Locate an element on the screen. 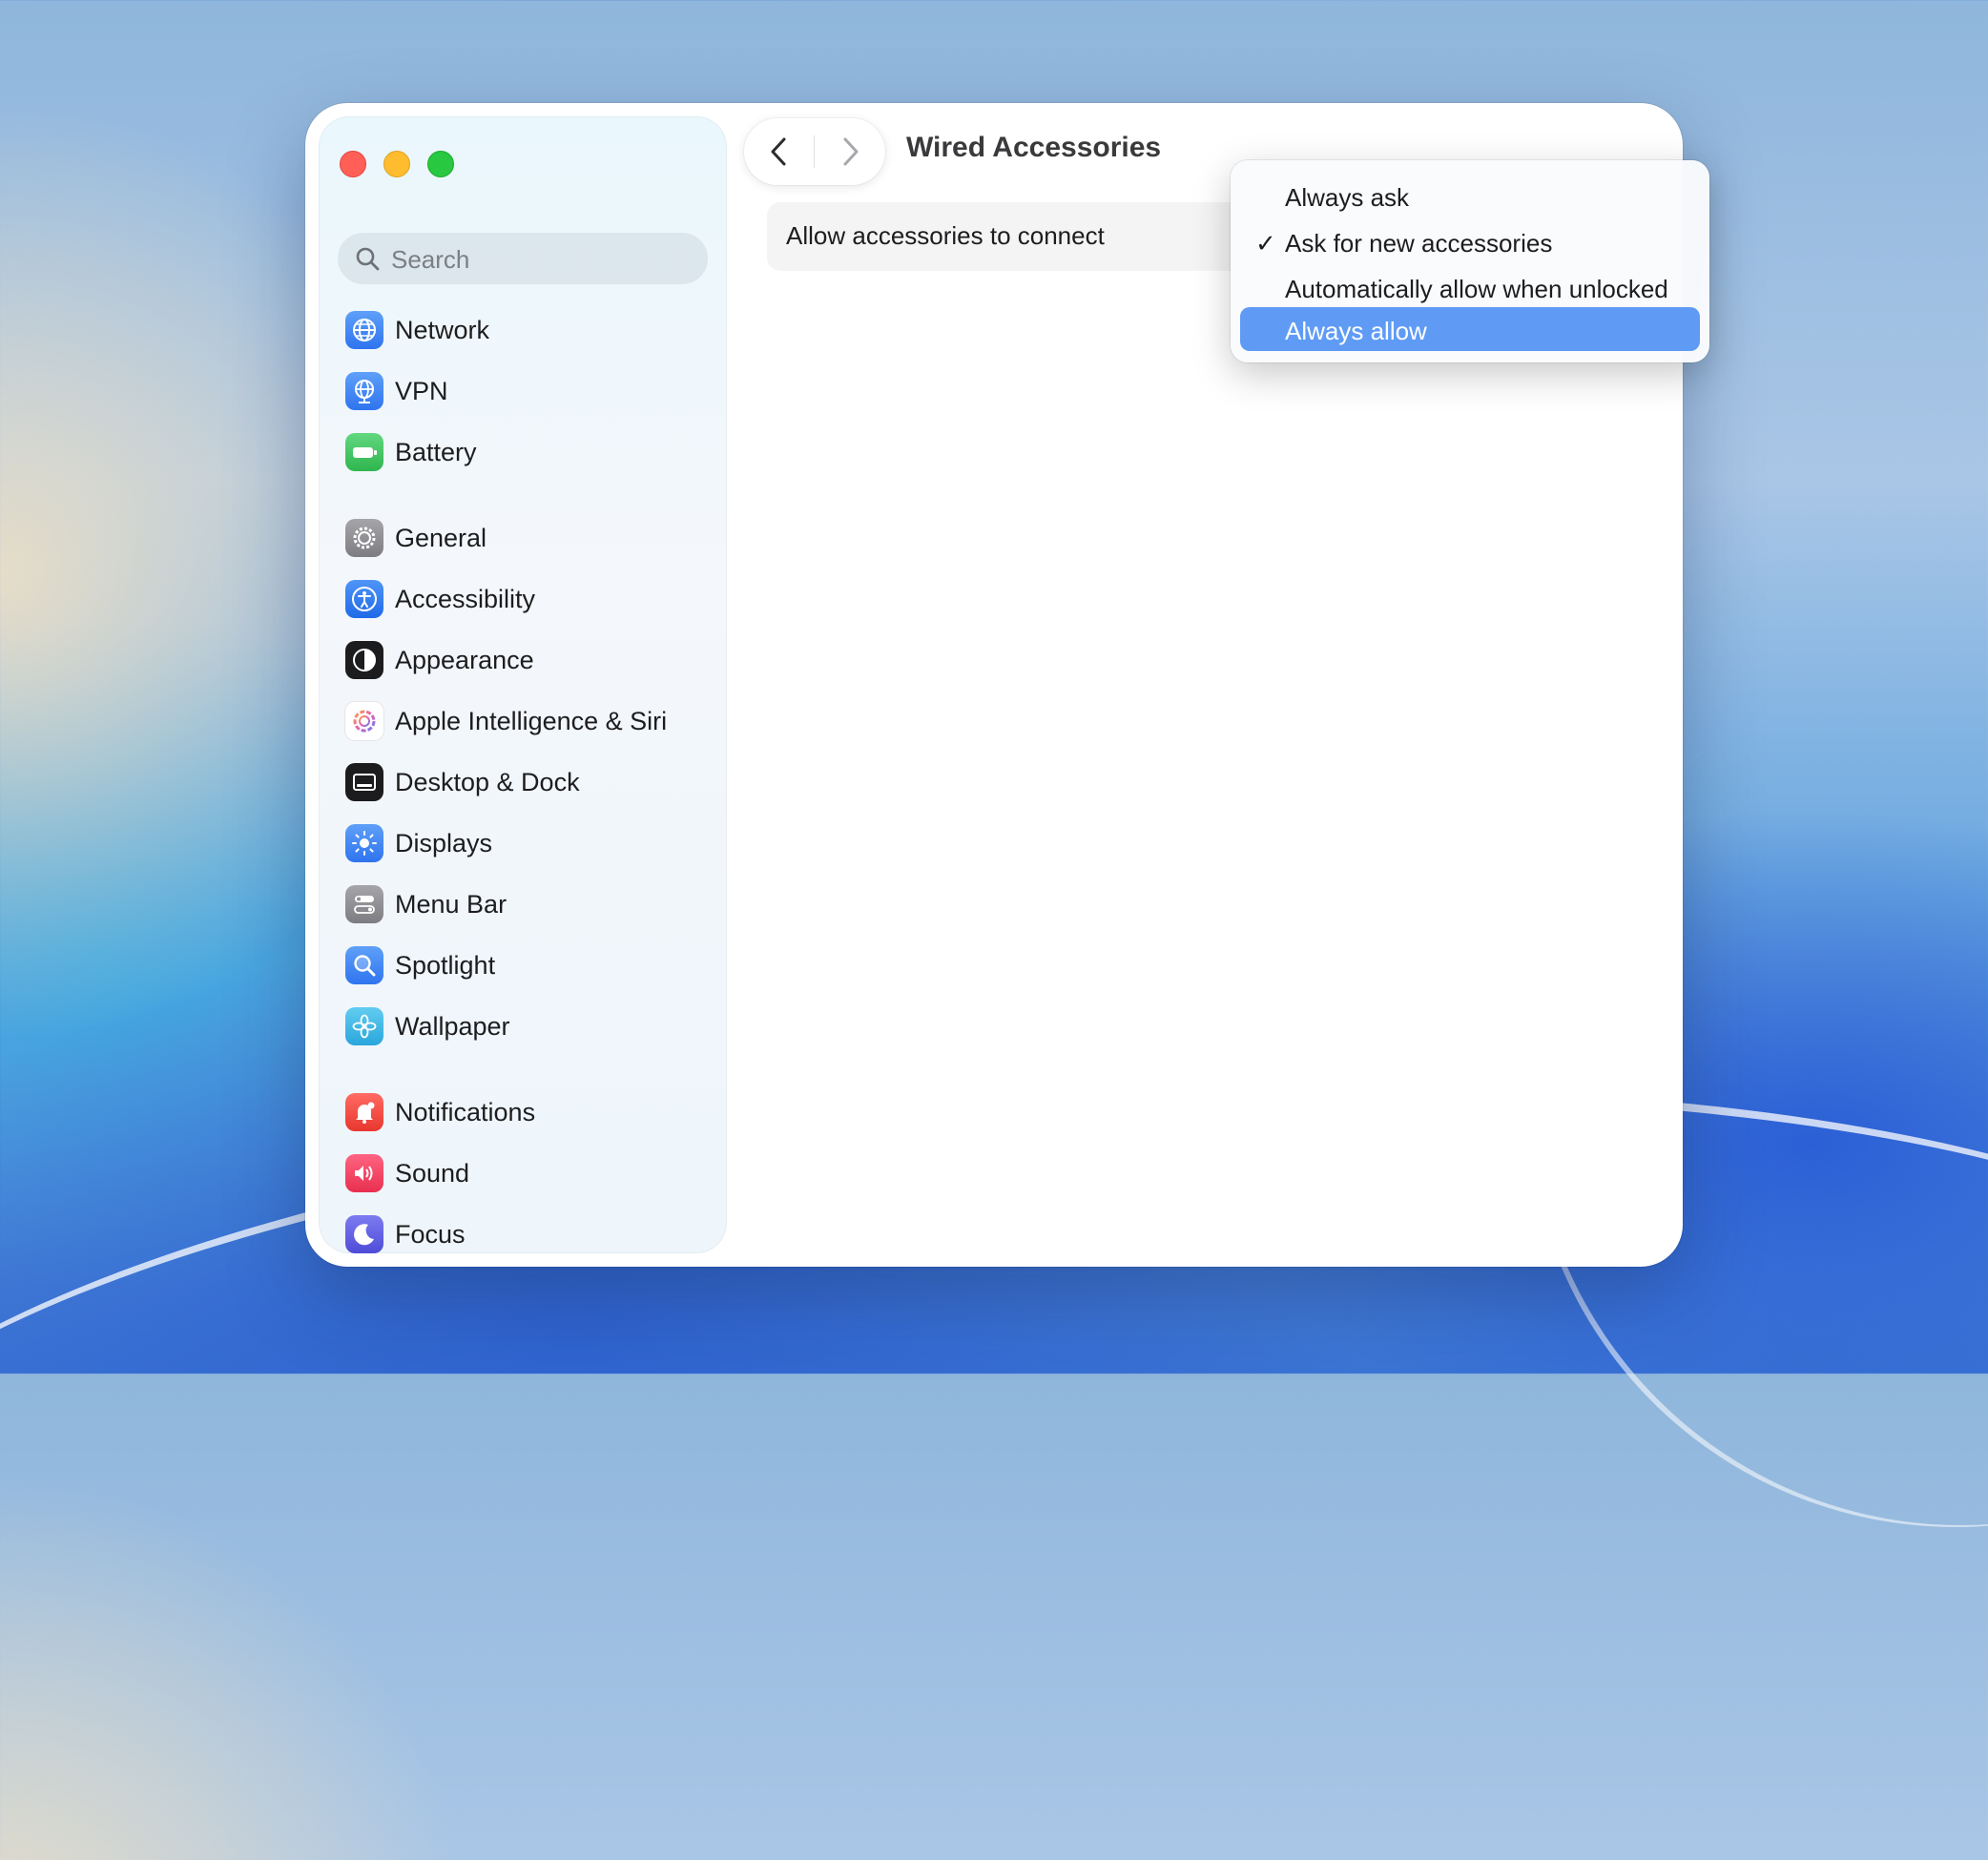 This screenshot has width=1988, height=1860. menu-item-ask-for-new-accessories: ✓ Ask for new accessories is located at coordinates (1470, 241).